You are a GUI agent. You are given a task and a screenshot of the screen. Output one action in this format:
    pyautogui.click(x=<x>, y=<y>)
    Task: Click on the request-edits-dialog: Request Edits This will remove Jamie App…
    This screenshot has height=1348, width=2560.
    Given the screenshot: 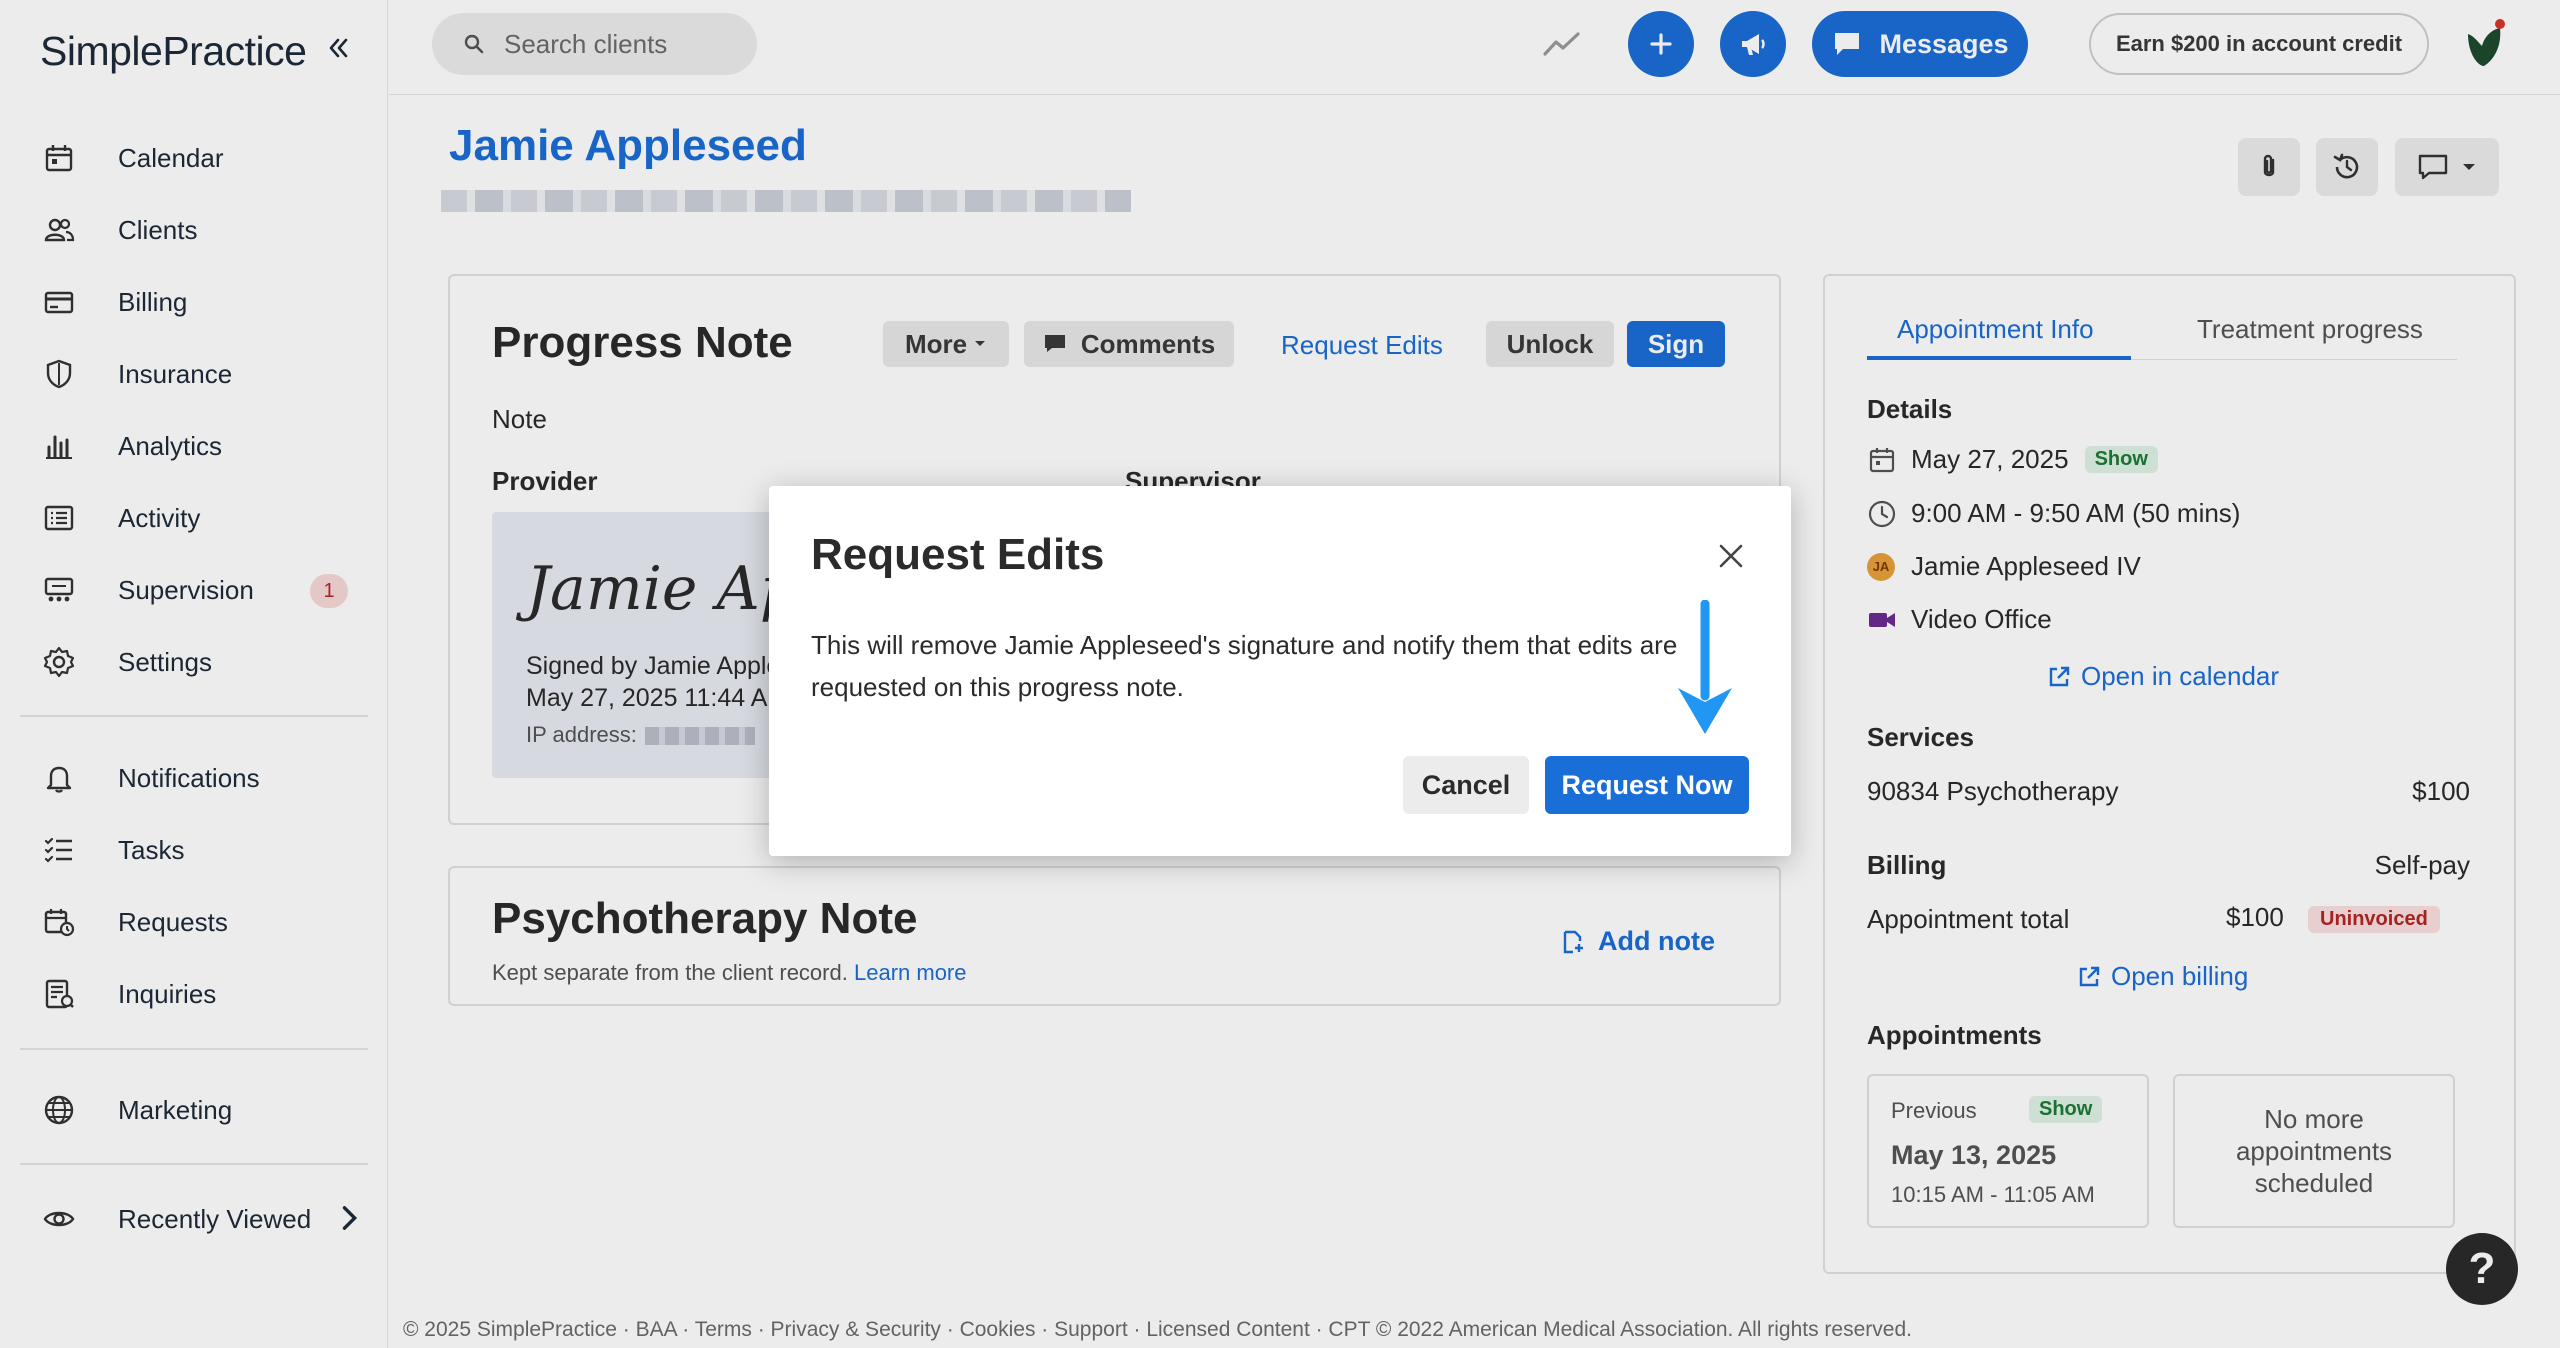 What is the action you would take?
    pyautogui.click(x=1280, y=671)
    